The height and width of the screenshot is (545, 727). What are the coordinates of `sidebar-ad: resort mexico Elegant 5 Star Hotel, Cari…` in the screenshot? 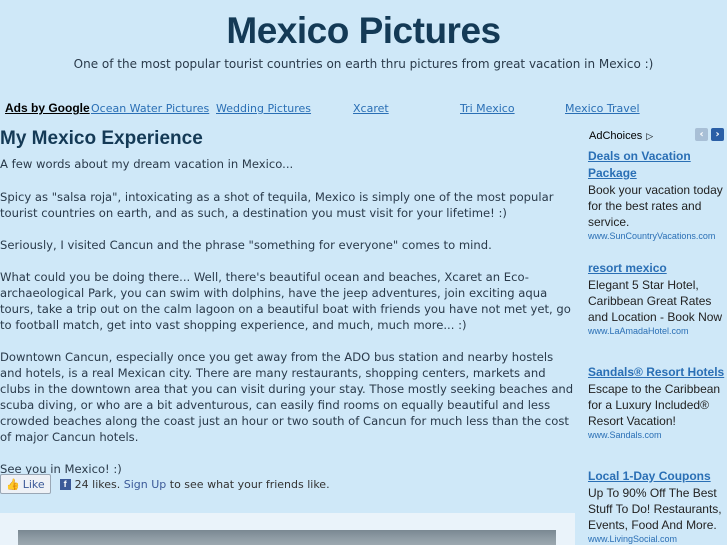 It's located at (657, 298).